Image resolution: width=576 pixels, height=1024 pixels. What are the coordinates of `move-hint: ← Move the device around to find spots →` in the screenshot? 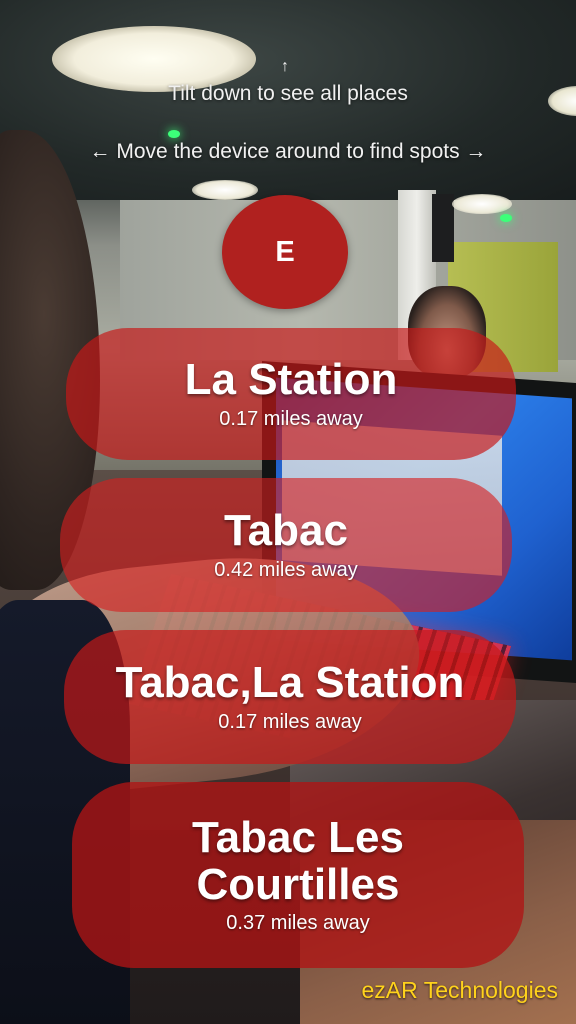 It's located at (288, 151).